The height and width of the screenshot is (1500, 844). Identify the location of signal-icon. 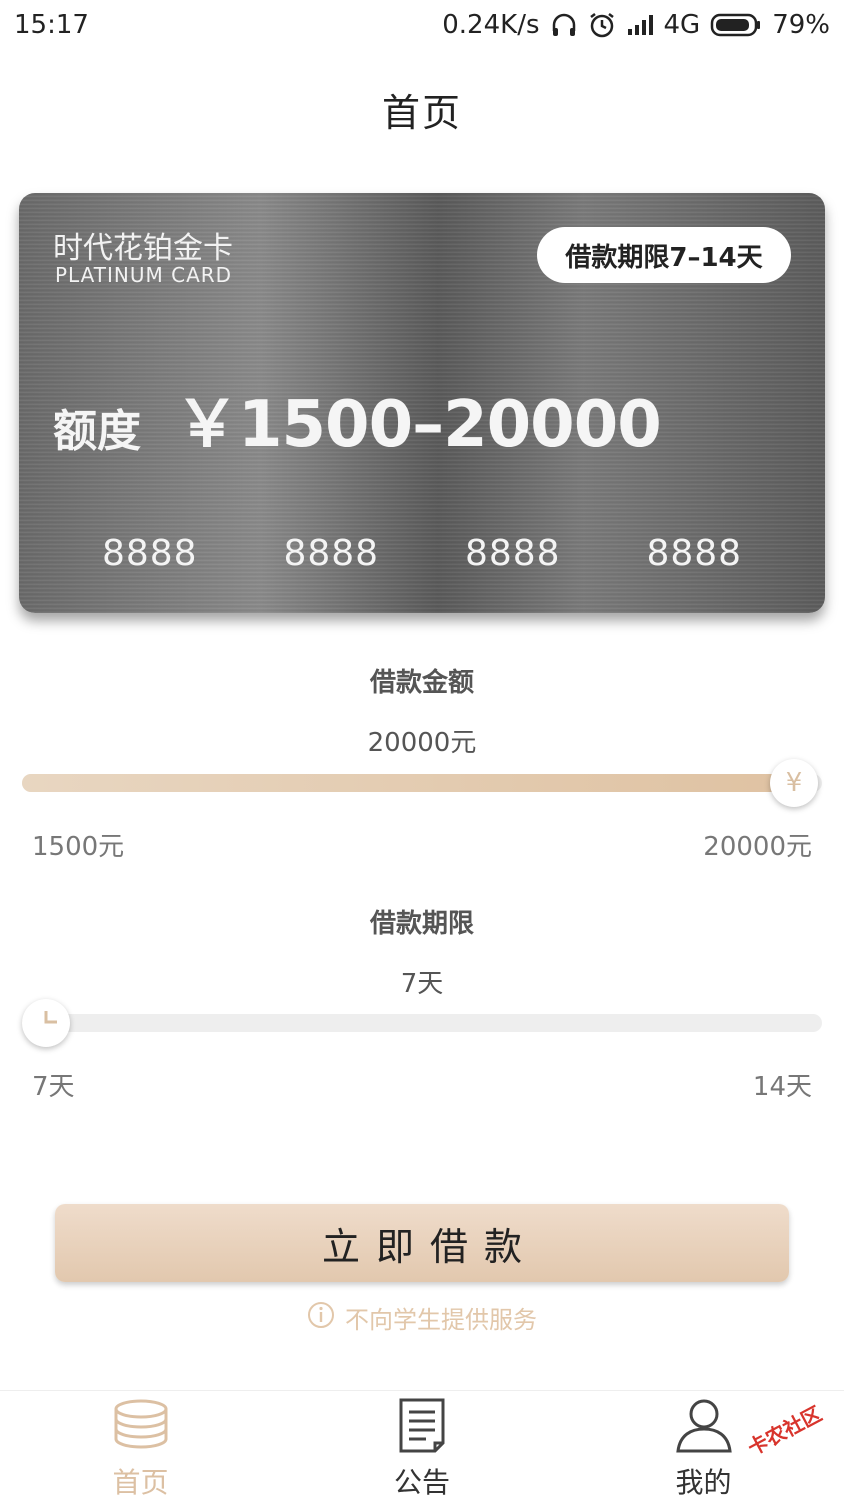
(640, 25).